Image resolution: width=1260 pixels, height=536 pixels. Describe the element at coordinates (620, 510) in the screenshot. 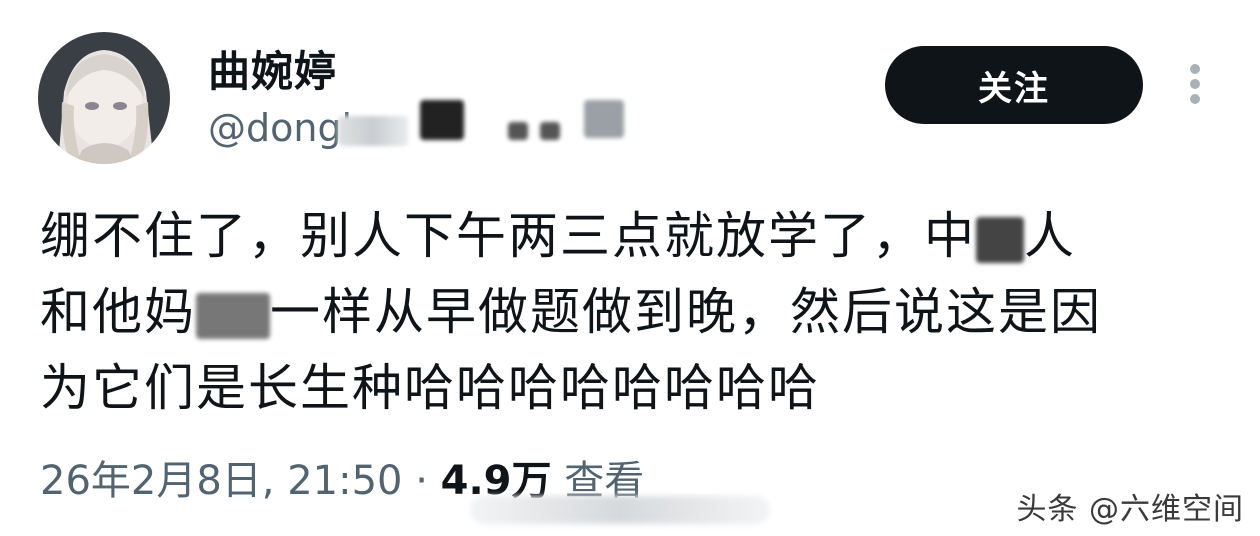

I see `bottom-redaction` at that location.